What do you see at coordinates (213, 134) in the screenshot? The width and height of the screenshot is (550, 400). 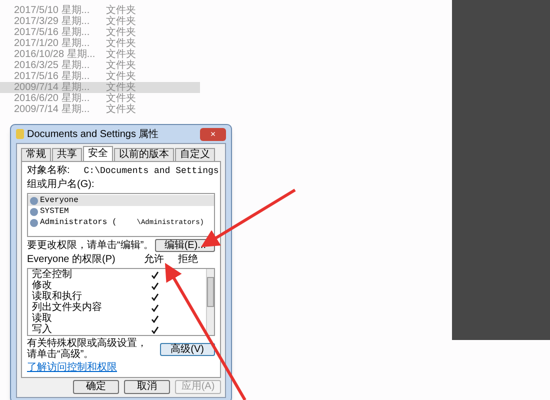 I see `close-button: ×` at bounding box center [213, 134].